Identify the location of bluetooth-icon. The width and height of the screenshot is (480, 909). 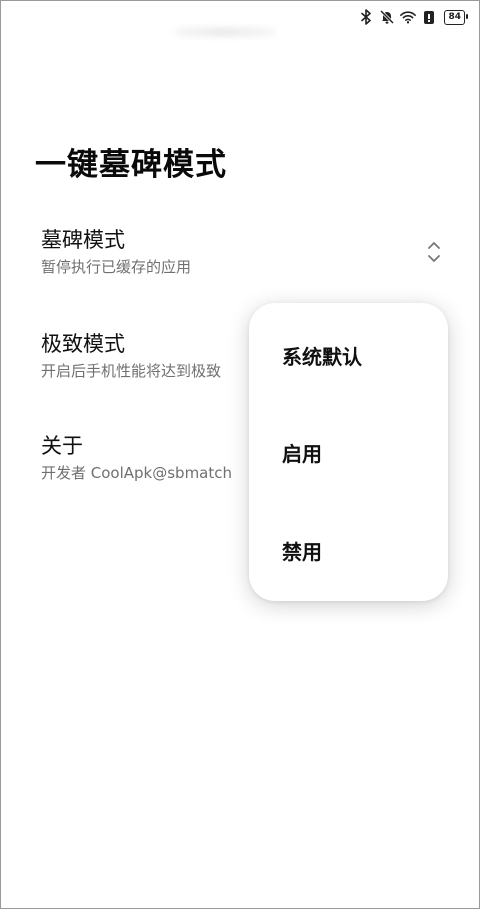
(366, 17).